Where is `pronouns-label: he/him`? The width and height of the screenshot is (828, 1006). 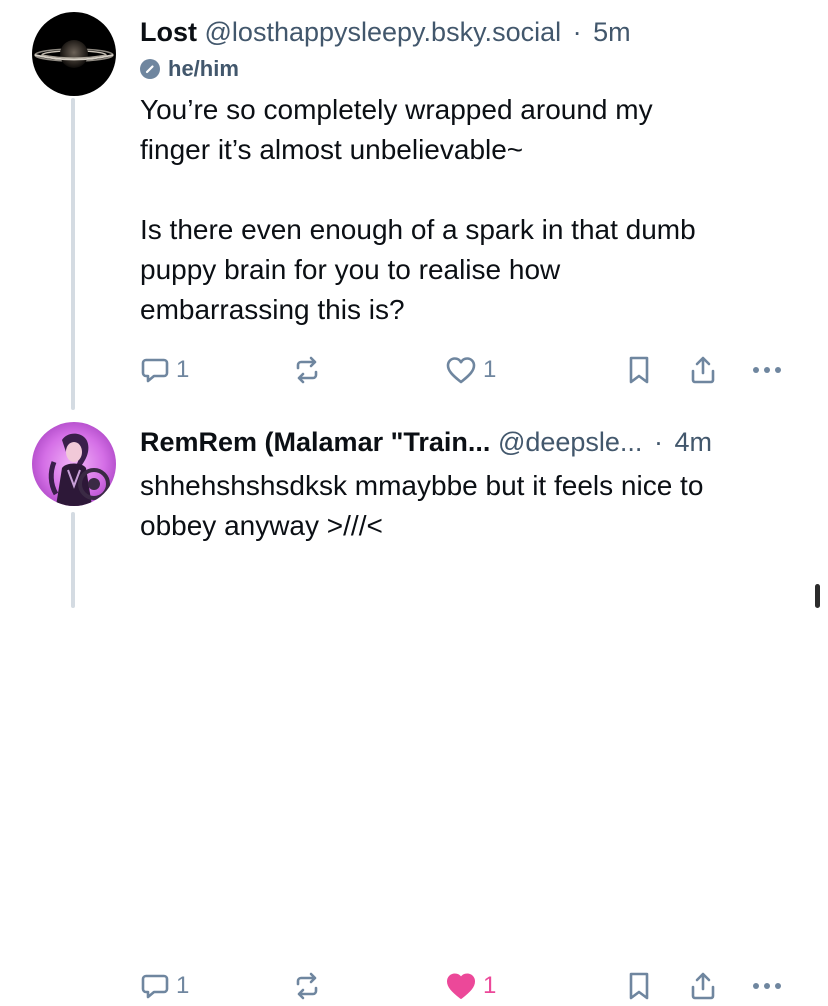
pronouns-label: he/him is located at coordinates (203, 68).